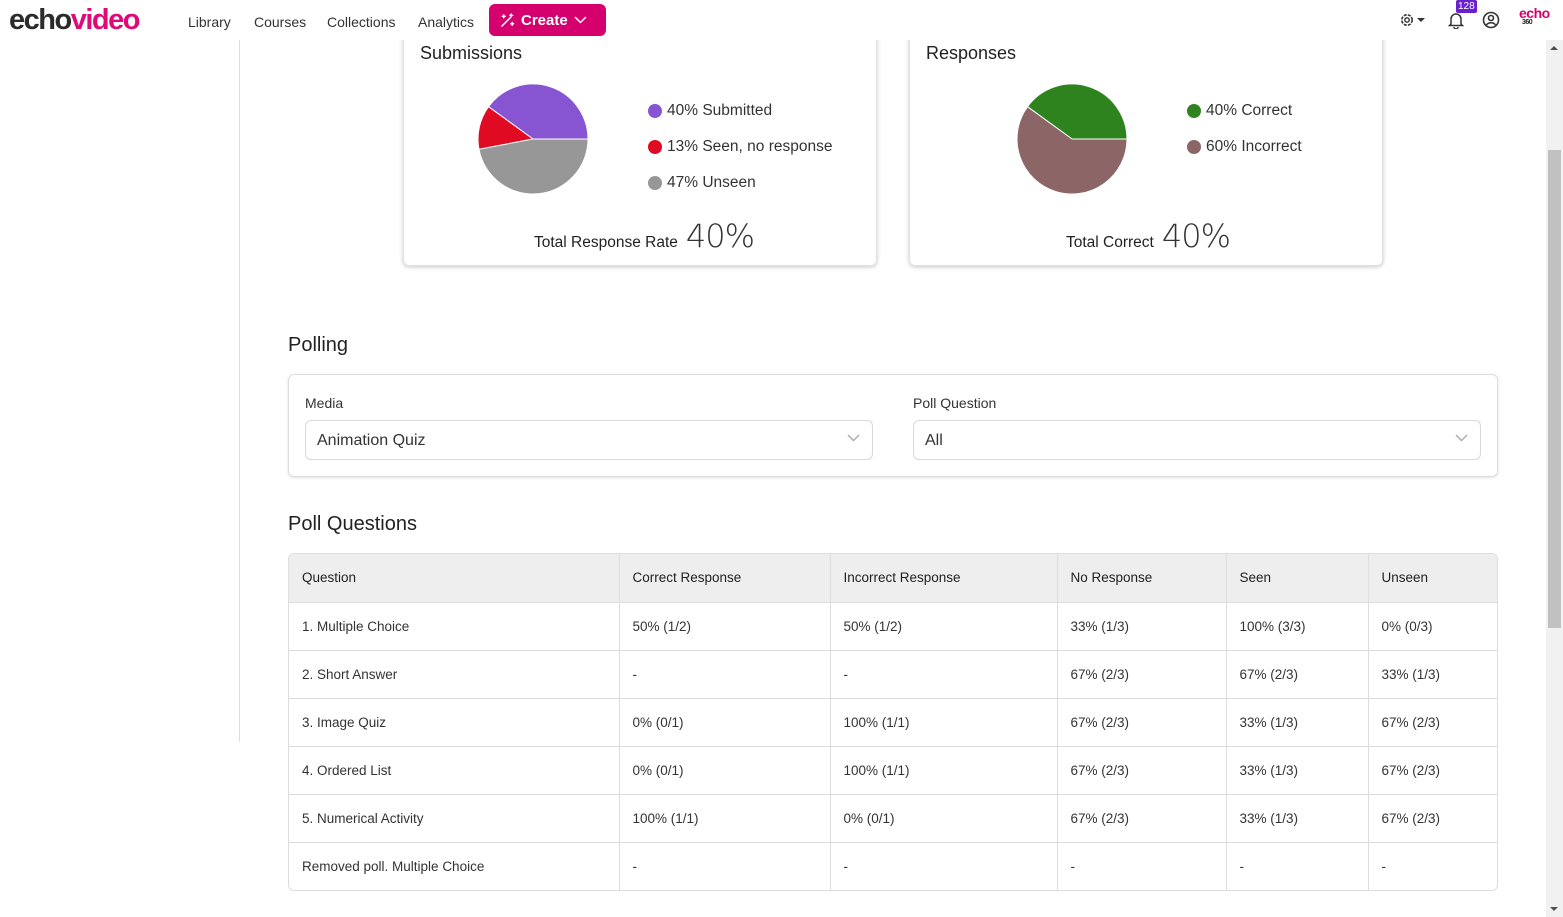  Describe the element at coordinates (720, 110) in the screenshot. I see `legend-label: 40% Submitted` at that location.